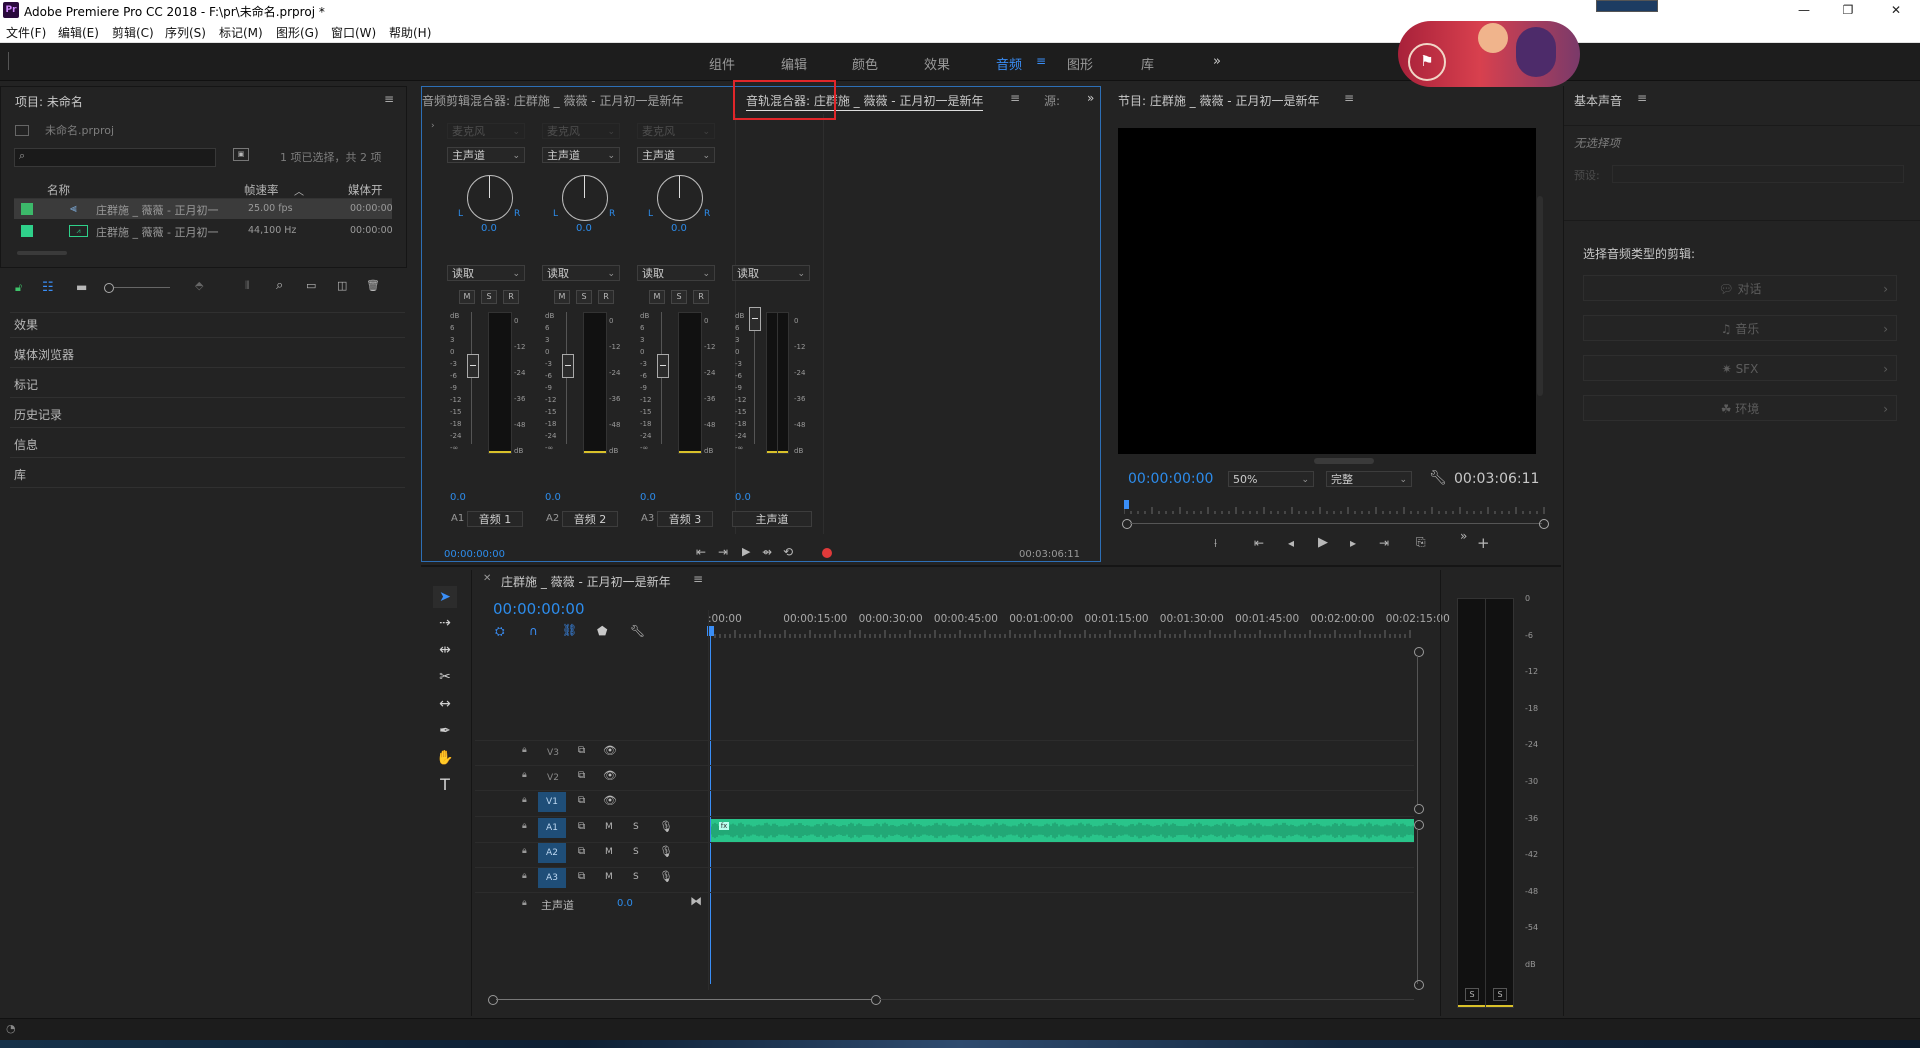 This screenshot has height=1048, width=1920. What do you see at coordinates (133, 32) in the screenshot?
I see `menu-clip: 剪辑(C)` at bounding box center [133, 32].